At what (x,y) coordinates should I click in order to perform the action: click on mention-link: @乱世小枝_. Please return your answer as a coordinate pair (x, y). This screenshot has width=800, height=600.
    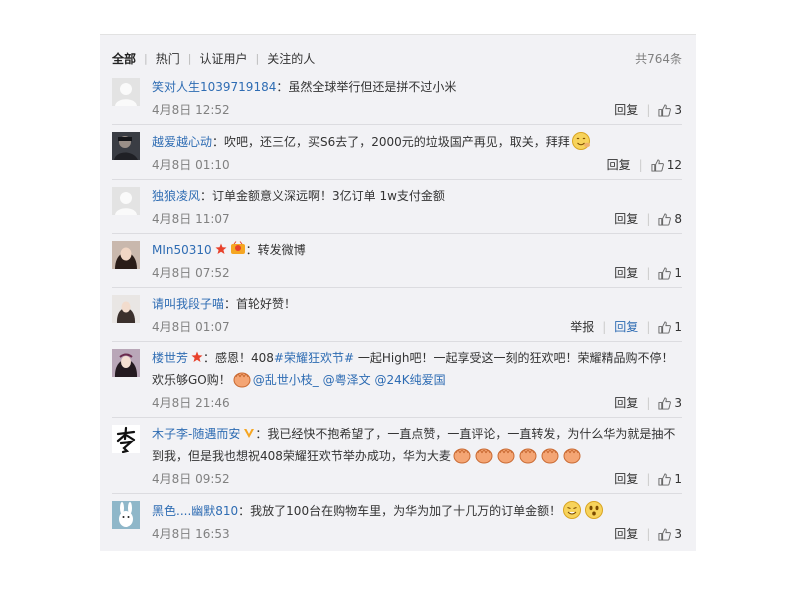
    Looking at the image, I should click on (286, 380).